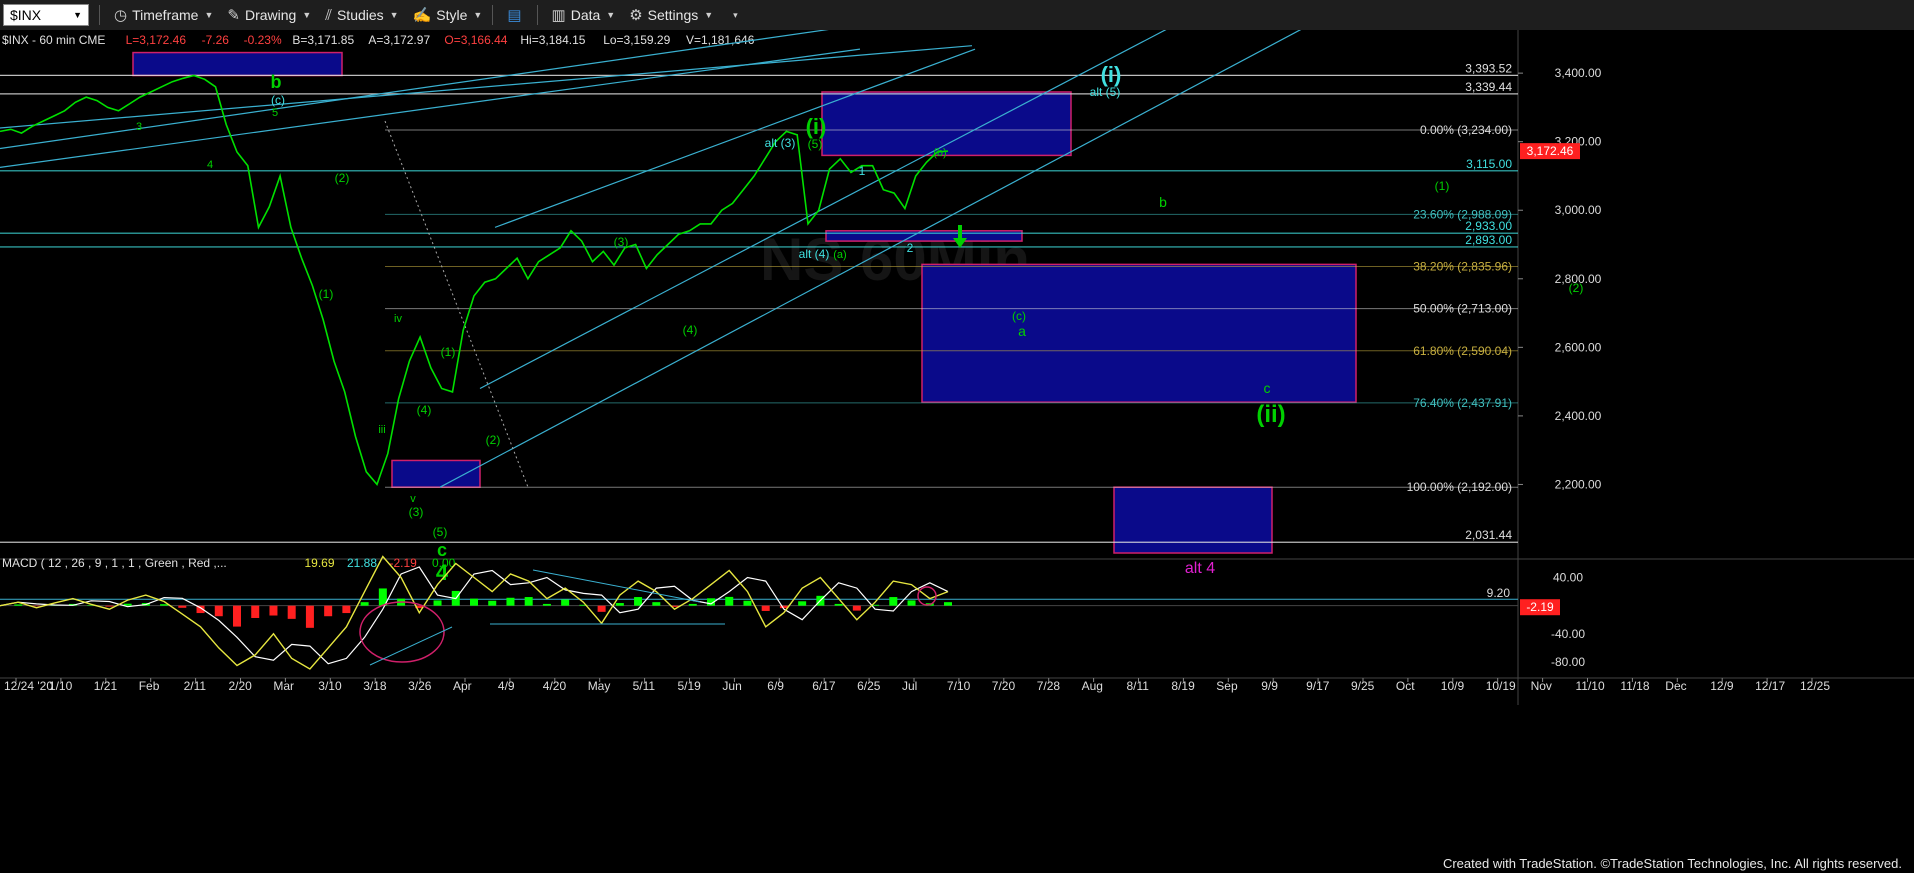  I want to click on timeframe-button: ◷ Timeframe ▼, so click(163, 15).